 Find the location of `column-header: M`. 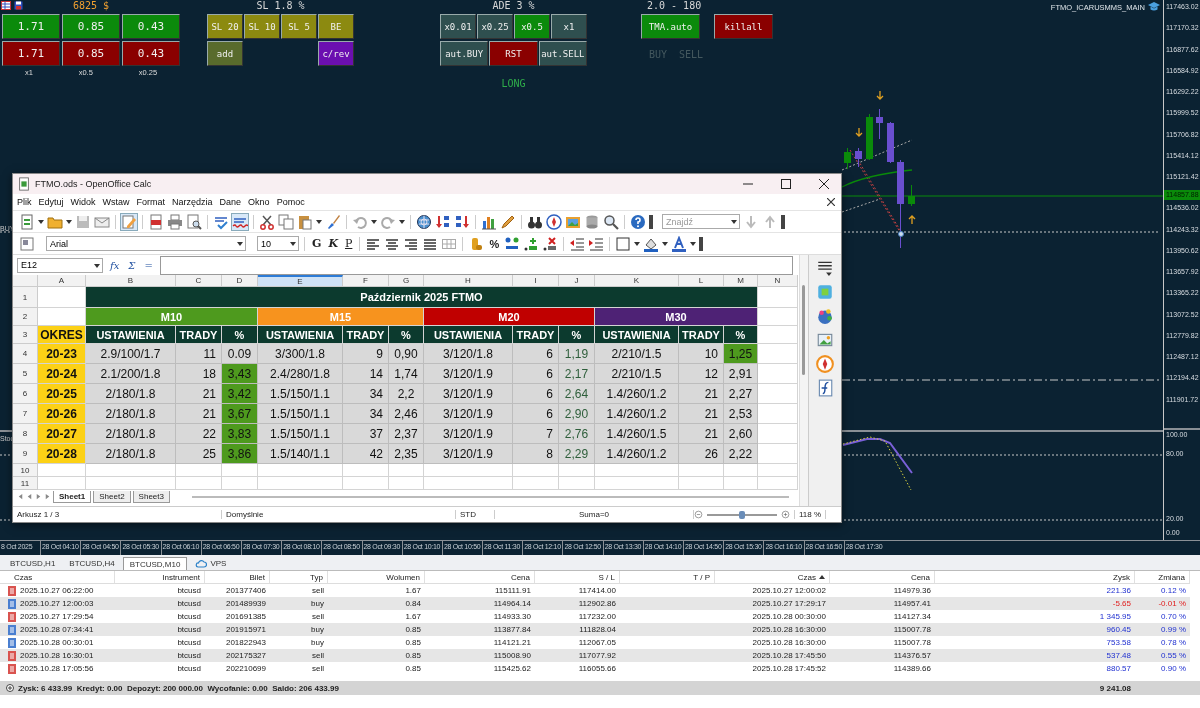

column-header: M is located at coordinates (741, 281).